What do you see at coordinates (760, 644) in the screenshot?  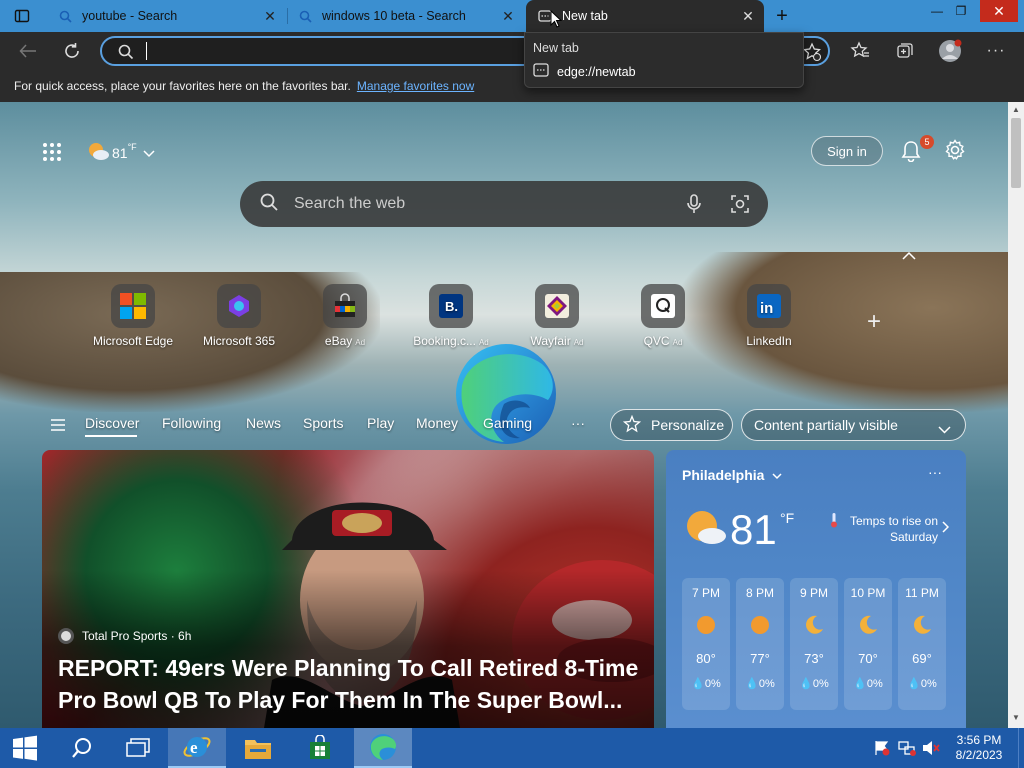 I see `hourly-forecast-8pm: 8 PM 77° 💧0%` at bounding box center [760, 644].